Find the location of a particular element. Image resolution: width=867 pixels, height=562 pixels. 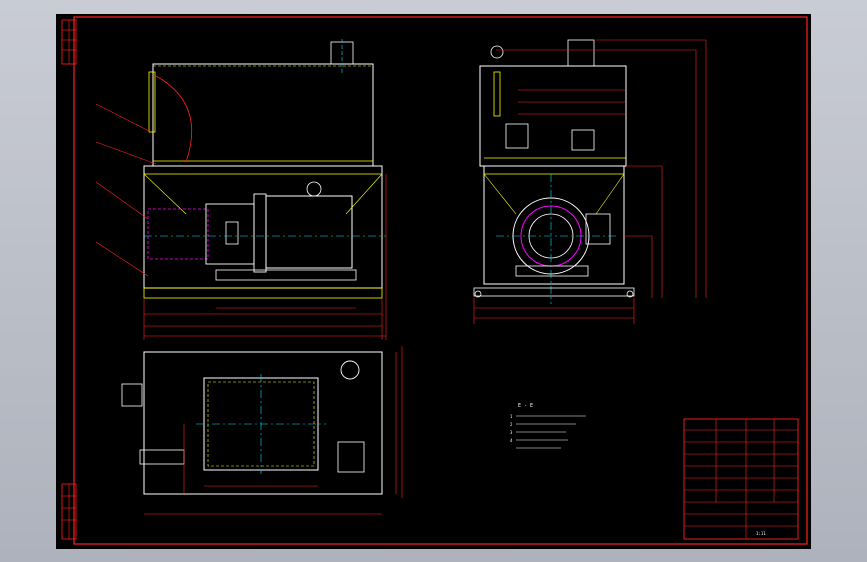

tank-outline is located at coordinates (263, 115).